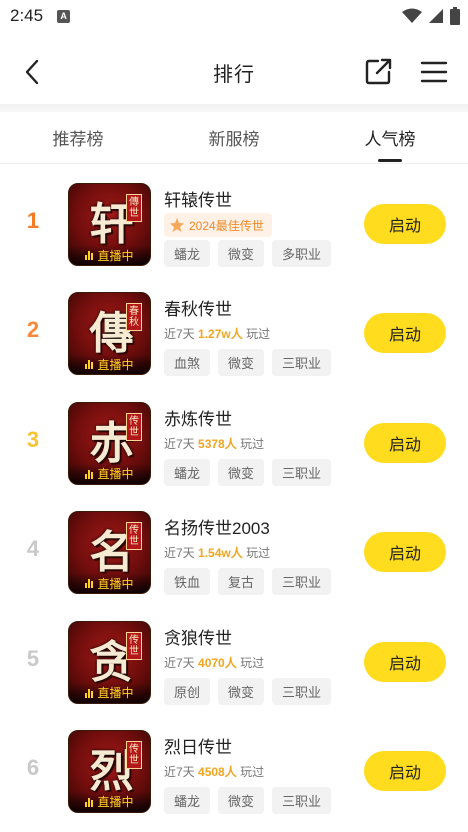  I want to click on back-button, so click(32, 72).